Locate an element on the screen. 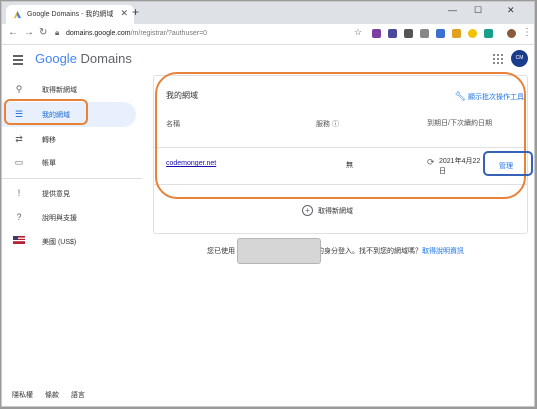 The height and width of the screenshot is (409, 537). sidebar-item-currency: 美國 (US$) is located at coordinates (69, 241).